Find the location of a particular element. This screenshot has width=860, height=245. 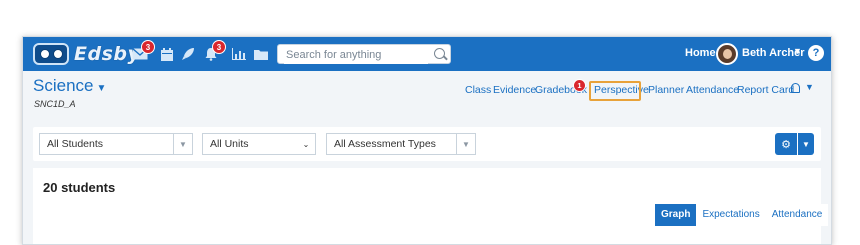

assessment-types-select: All Assessment Types ▼ is located at coordinates (401, 144).